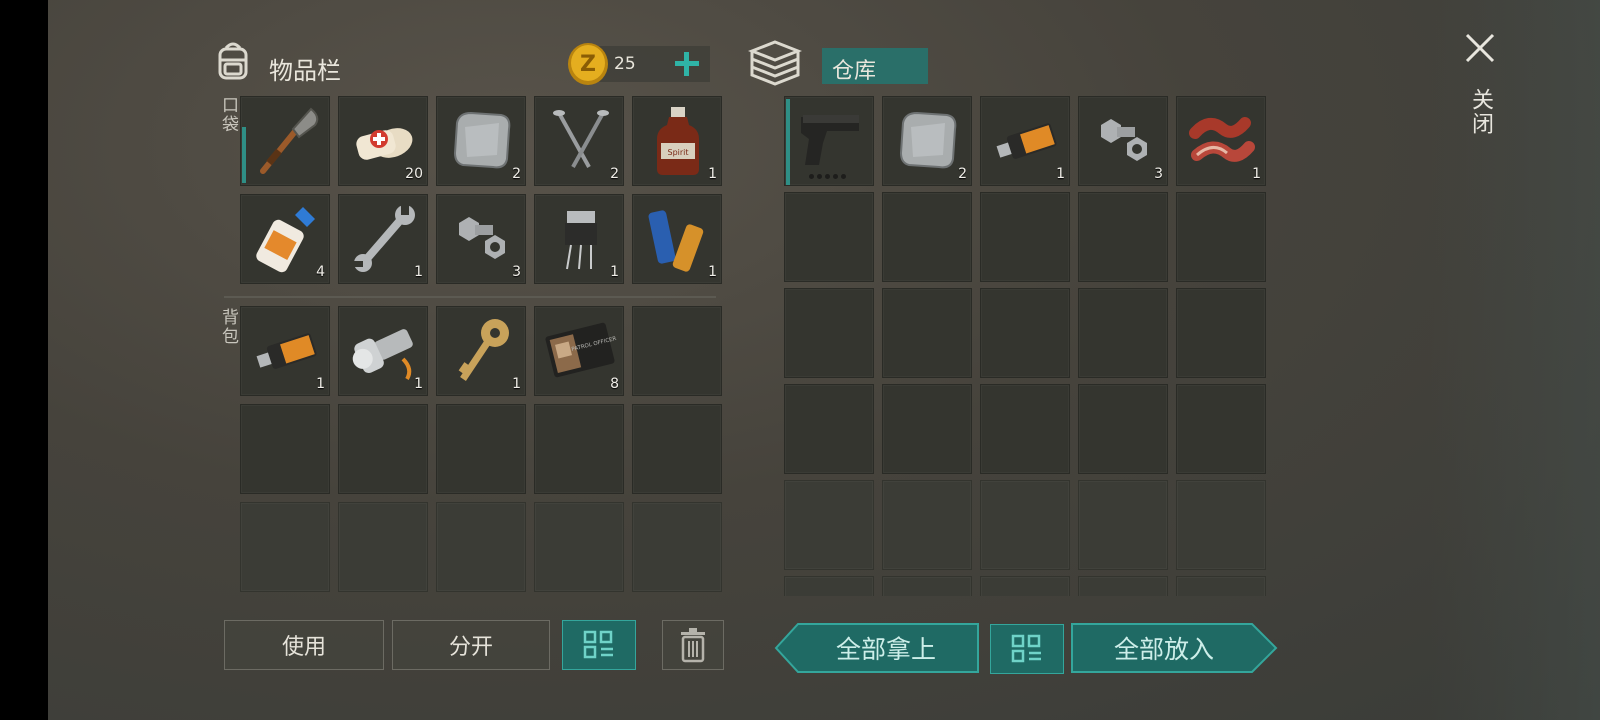 The height and width of the screenshot is (720, 1600). I want to click on storage-slot: 2, so click(927, 141).